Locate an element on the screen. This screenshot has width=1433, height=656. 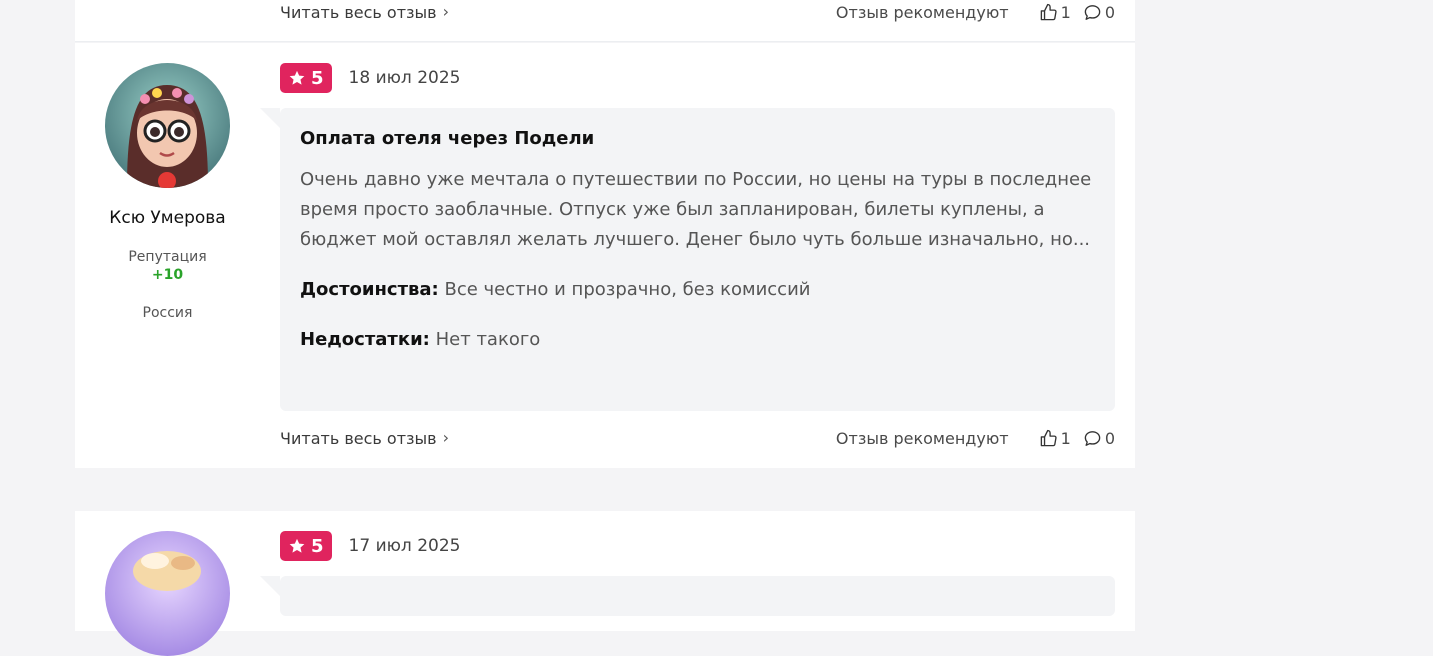
author-name: Ксю Умерова is located at coordinates (167, 218).